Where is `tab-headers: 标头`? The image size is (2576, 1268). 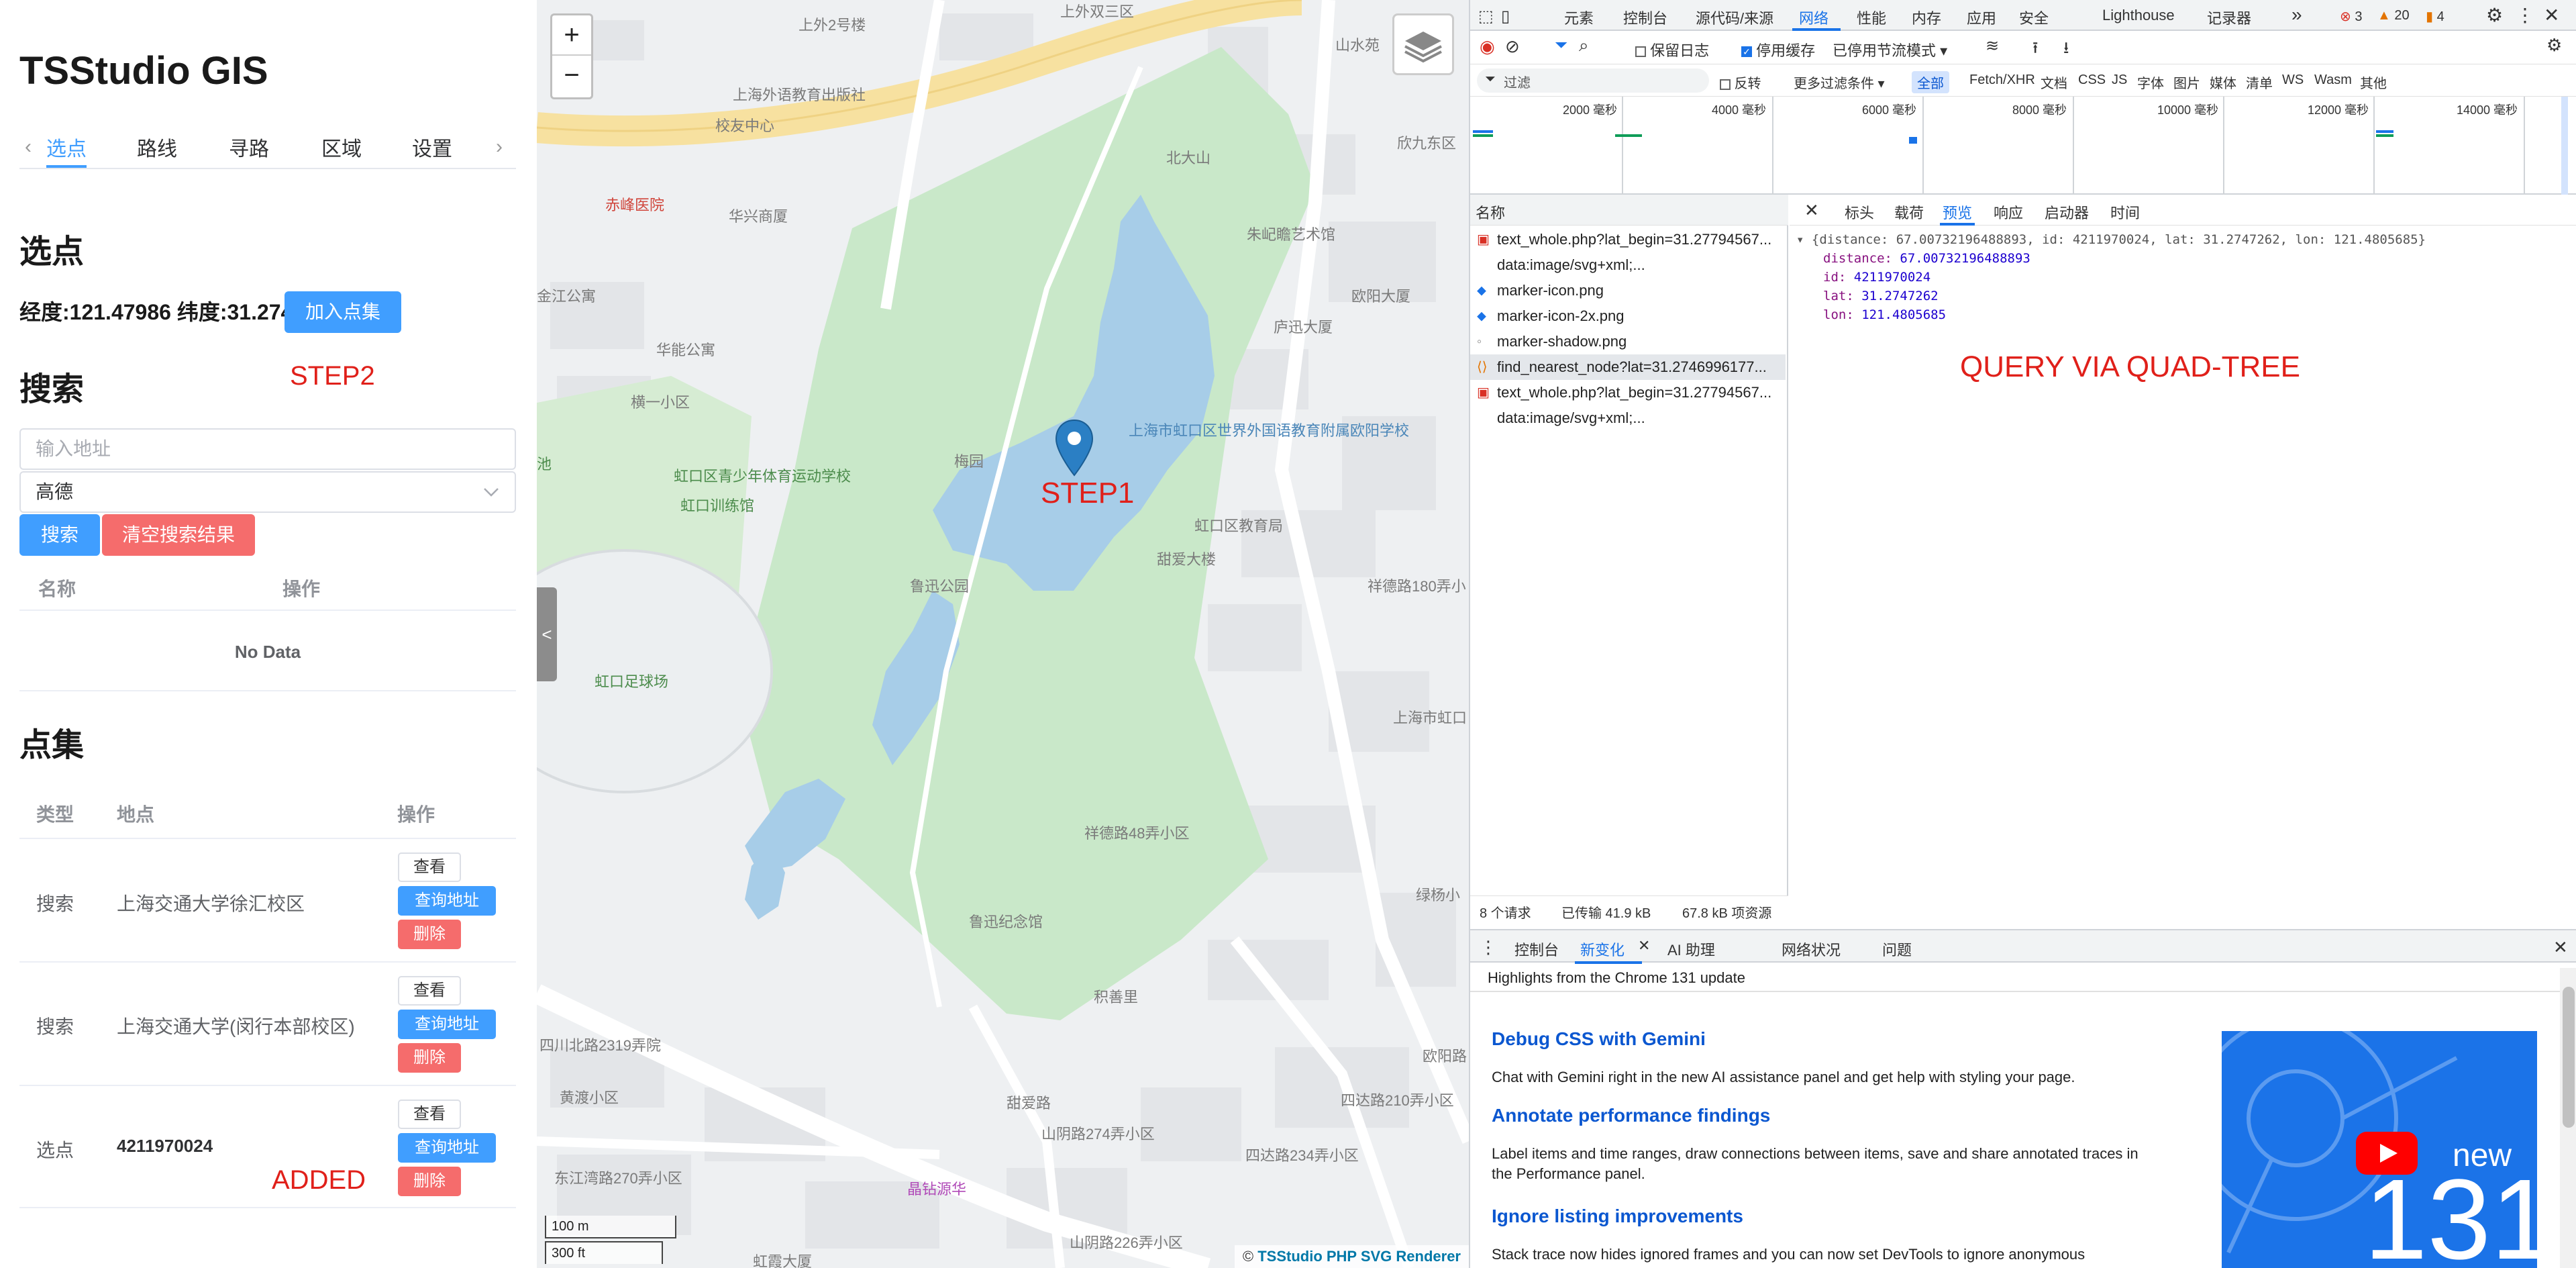 tab-headers: 标头 is located at coordinates (1859, 212).